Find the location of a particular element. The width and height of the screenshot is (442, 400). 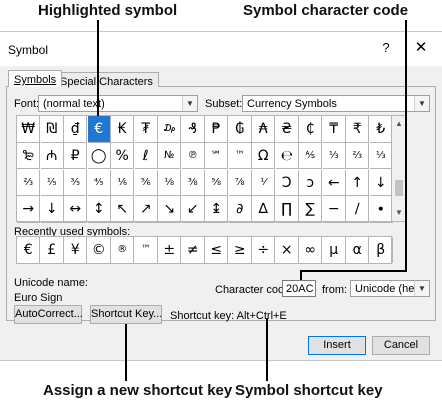

recent-symbol-cell: ÷ is located at coordinates (264, 250).